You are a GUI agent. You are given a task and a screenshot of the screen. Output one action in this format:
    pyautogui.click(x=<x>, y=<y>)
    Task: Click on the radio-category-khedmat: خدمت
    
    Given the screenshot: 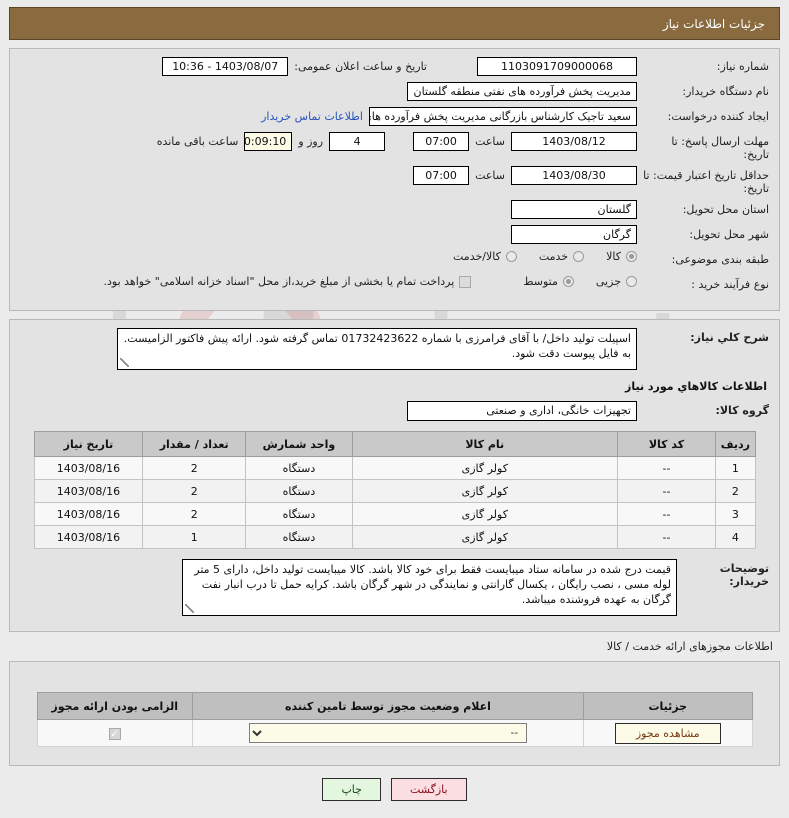 What is the action you would take?
    pyautogui.click(x=561, y=256)
    